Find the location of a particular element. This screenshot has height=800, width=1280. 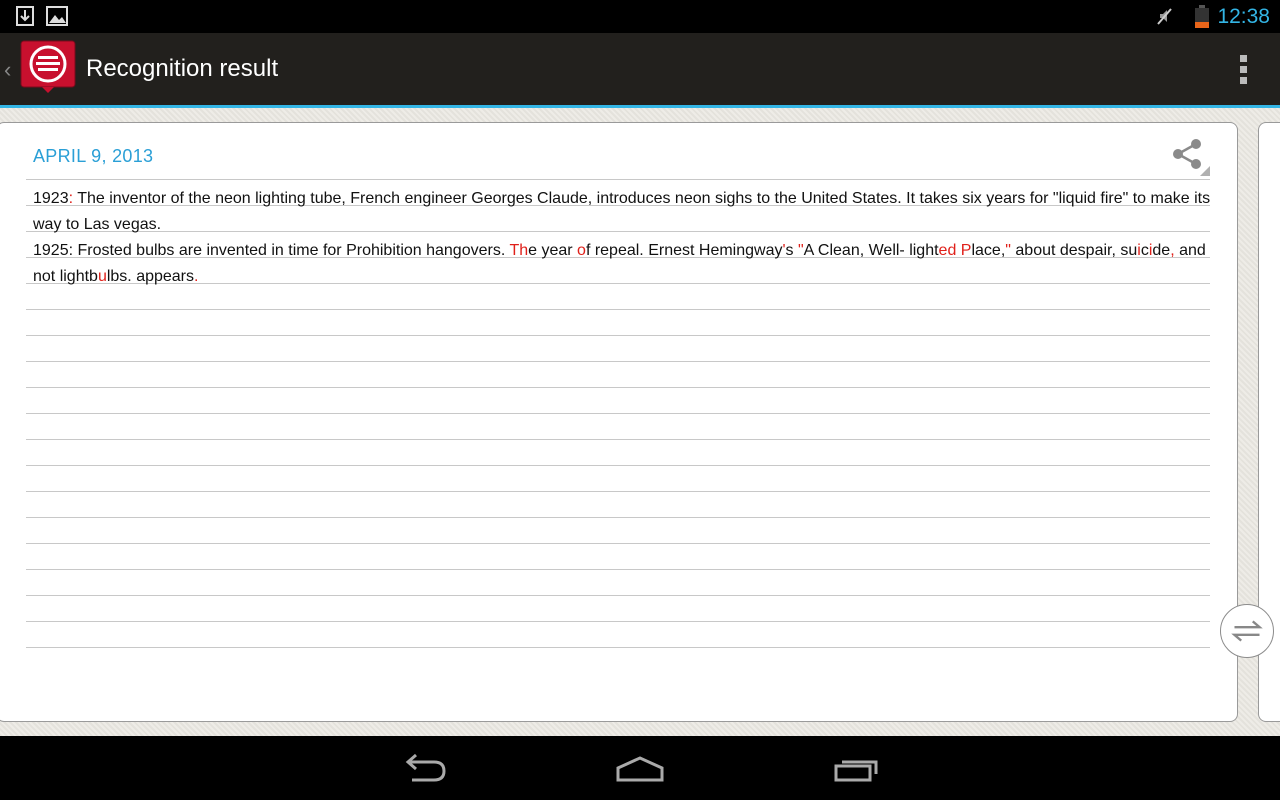

battery-low-icon is located at coordinates (1202, 16).